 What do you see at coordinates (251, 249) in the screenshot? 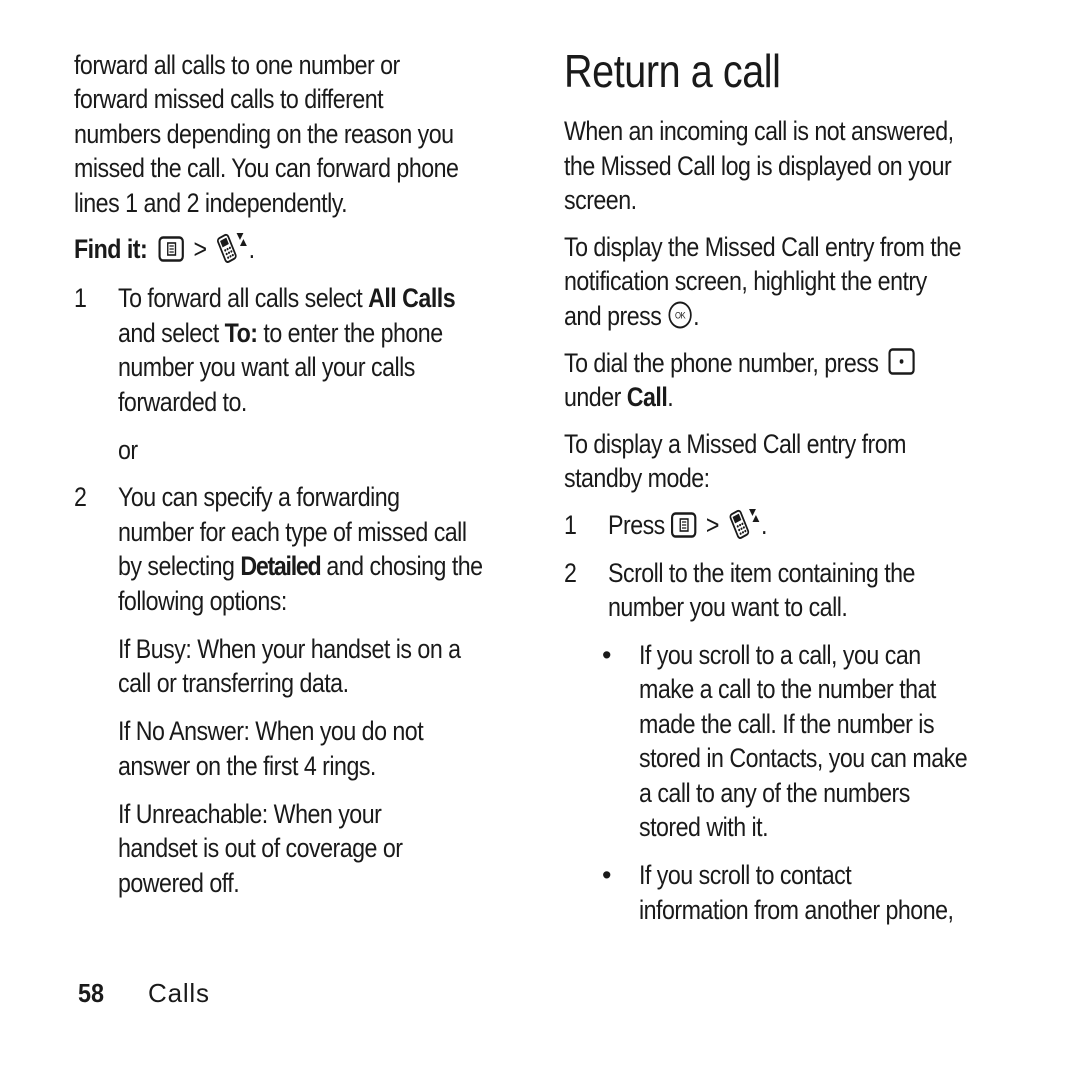
I see `find-it-end: .` at bounding box center [251, 249].